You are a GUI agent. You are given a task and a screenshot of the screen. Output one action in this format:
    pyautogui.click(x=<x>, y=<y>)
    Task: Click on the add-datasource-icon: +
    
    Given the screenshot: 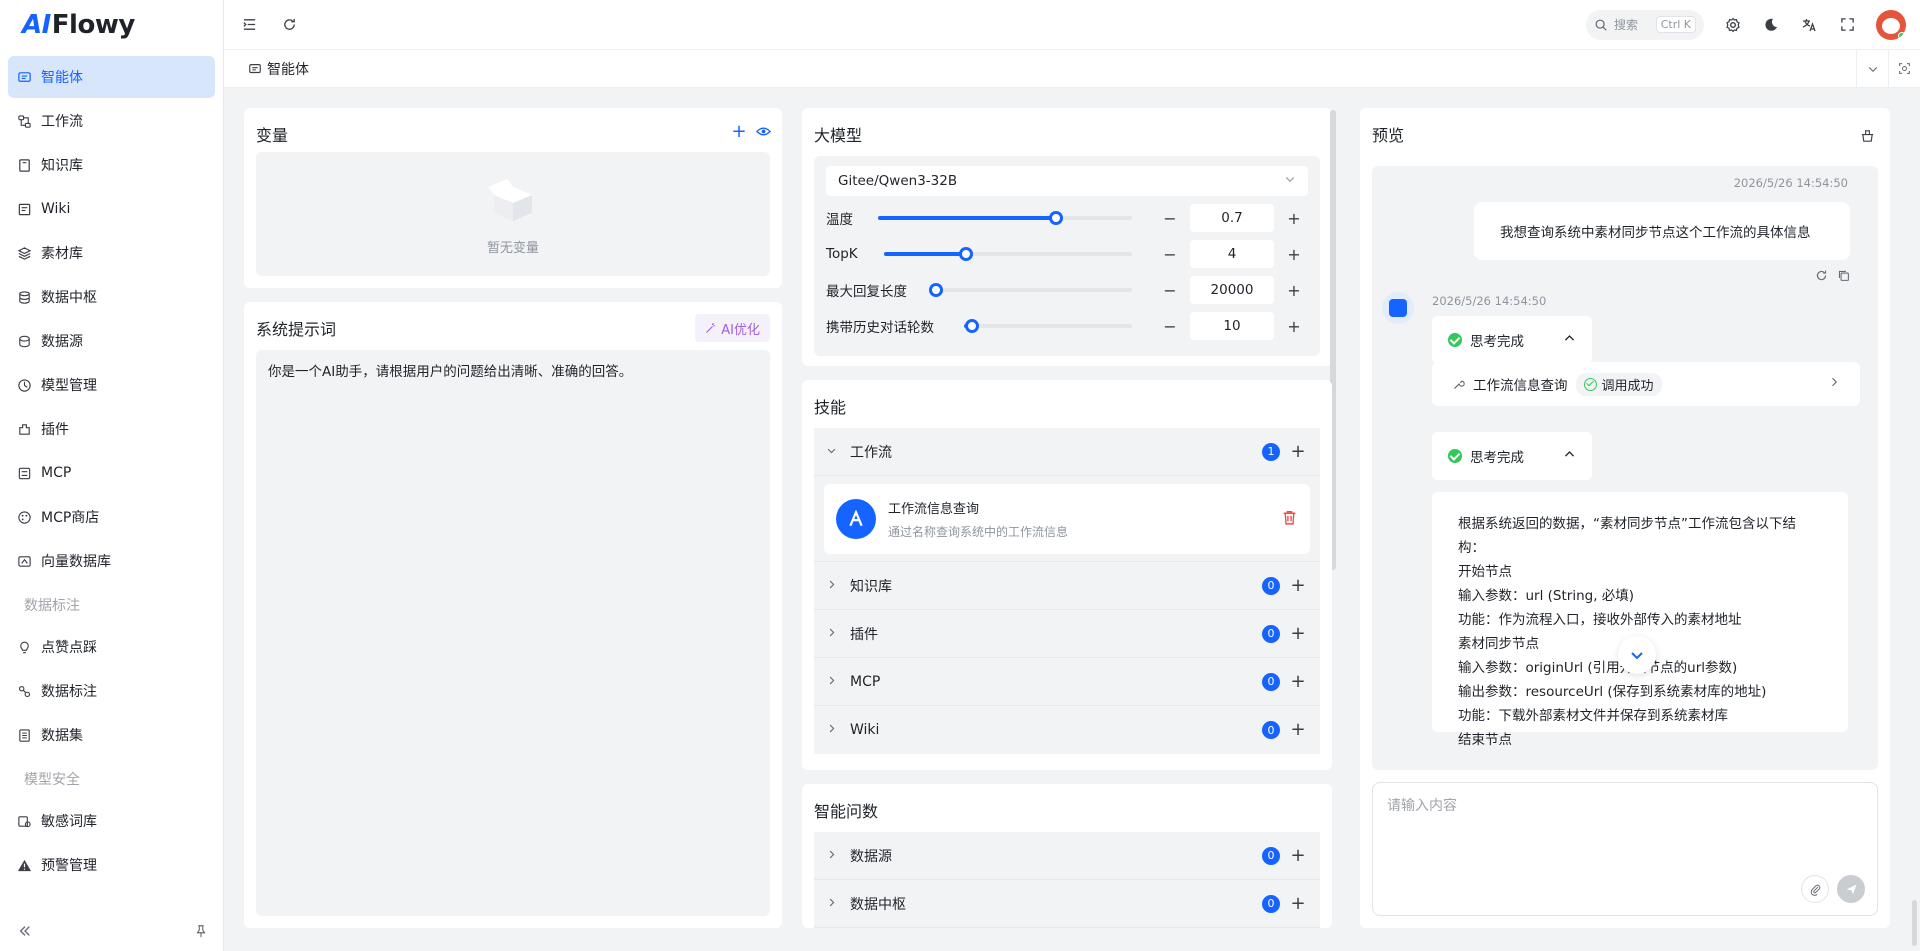 What is the action you would take?
    pyautogui.click(x=1298, y=855)
    